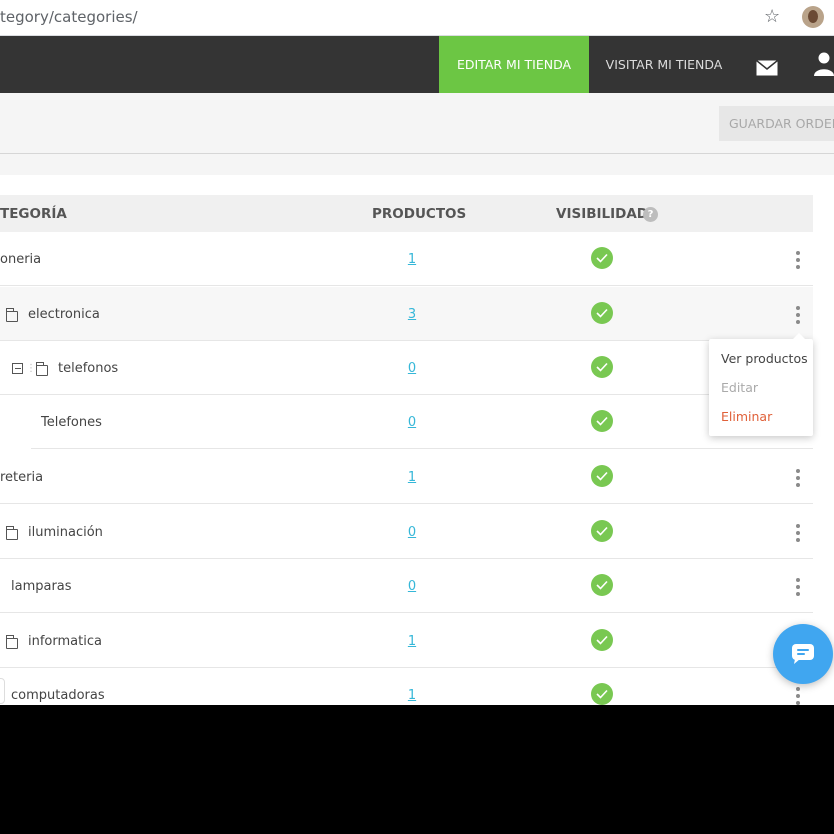  What do you see at coordinates (406, 368) in the screenshot?
I see `table-row: ⋮ telefonos 0` at bounding box center [406, 368].